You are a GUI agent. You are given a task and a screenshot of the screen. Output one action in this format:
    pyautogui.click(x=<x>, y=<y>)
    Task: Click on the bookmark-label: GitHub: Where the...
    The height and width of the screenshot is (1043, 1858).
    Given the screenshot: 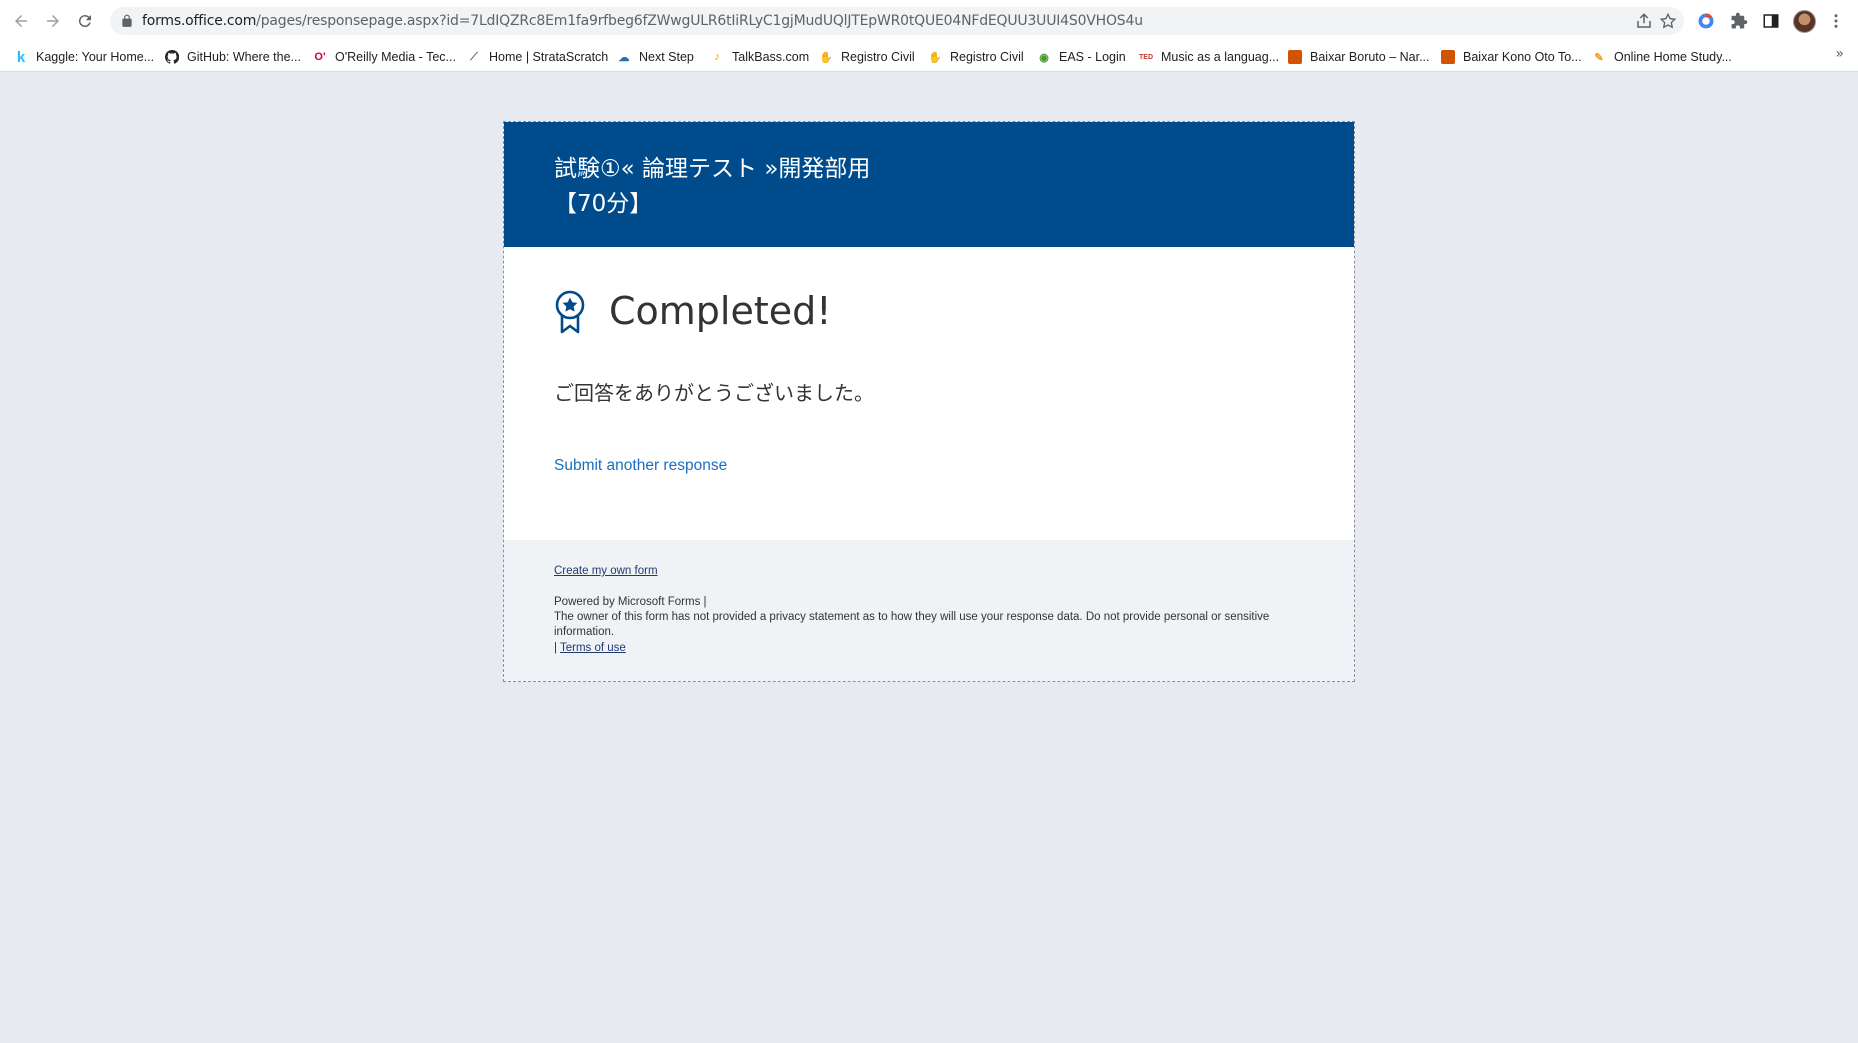 What is the action you would take?
    pyautogui.click(x=244, y=57)
    